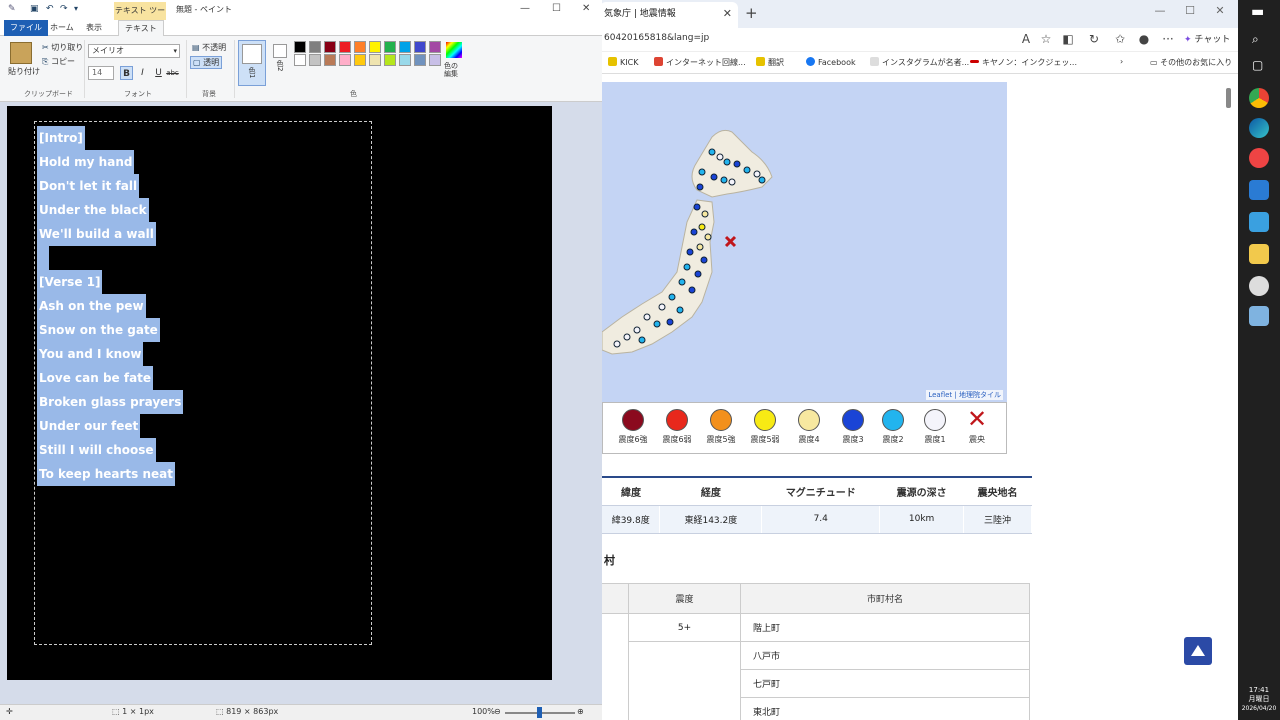  Describe the element at coordinates (586, 8) in the screenshot. I see `paint-close-icon: ✕` at that location.